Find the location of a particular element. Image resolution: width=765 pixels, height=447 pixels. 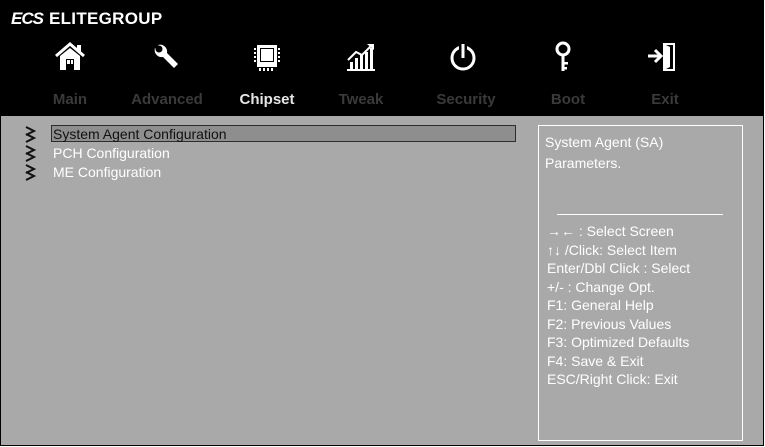

help-description: System Agent (SA) Parameters. is located at coordinates (604, 153).